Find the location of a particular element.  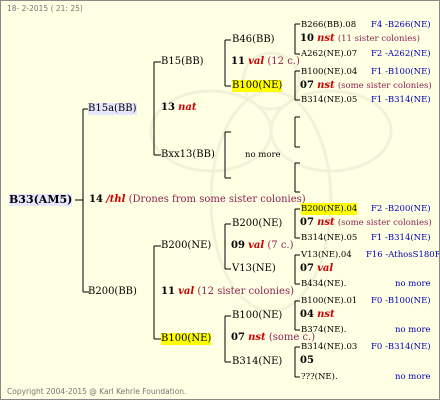

g2-b15bb-code: val is located at coordinates (256, 61).